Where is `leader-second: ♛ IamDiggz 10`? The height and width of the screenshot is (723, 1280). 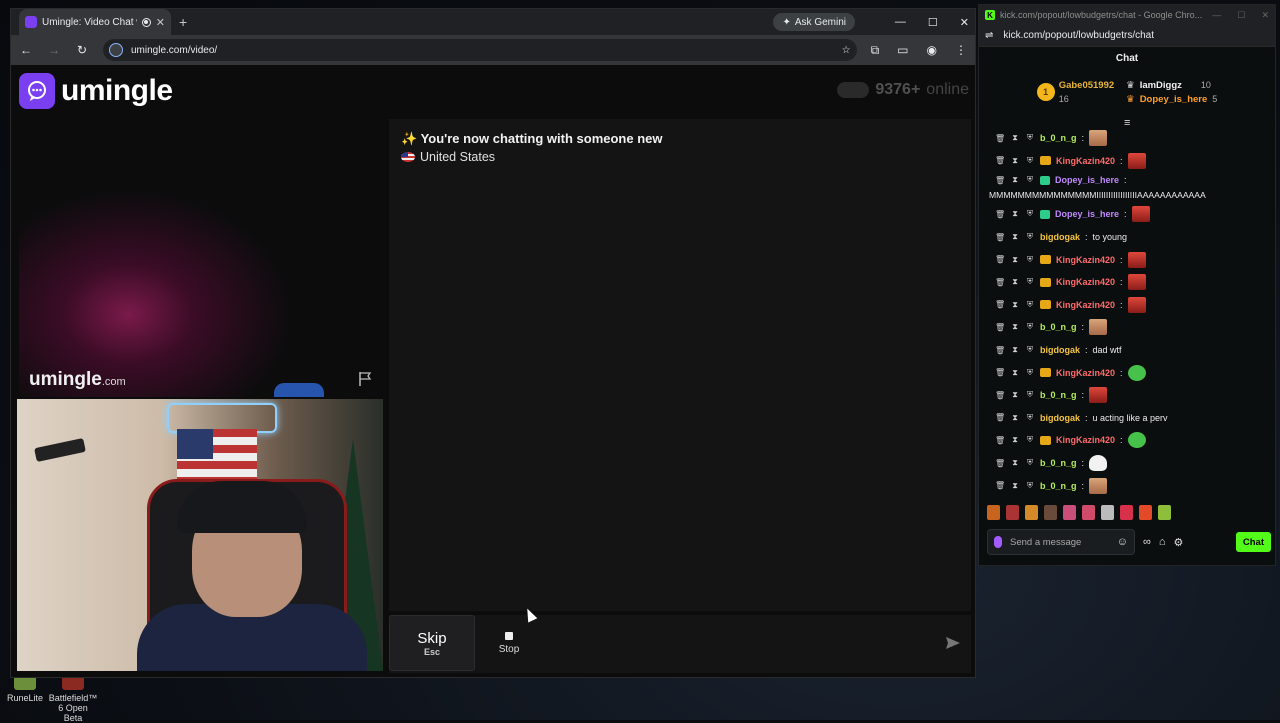
leader-second: ♛ IamDiggz 10 is located at coordinates (1171, 85).